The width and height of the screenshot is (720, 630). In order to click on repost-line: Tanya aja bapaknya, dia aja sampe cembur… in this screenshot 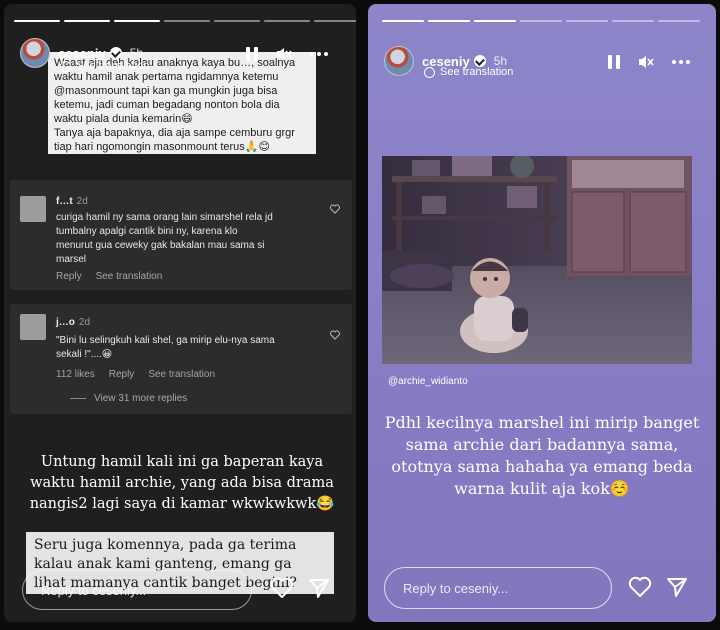, I will do `click(174, 133)`.